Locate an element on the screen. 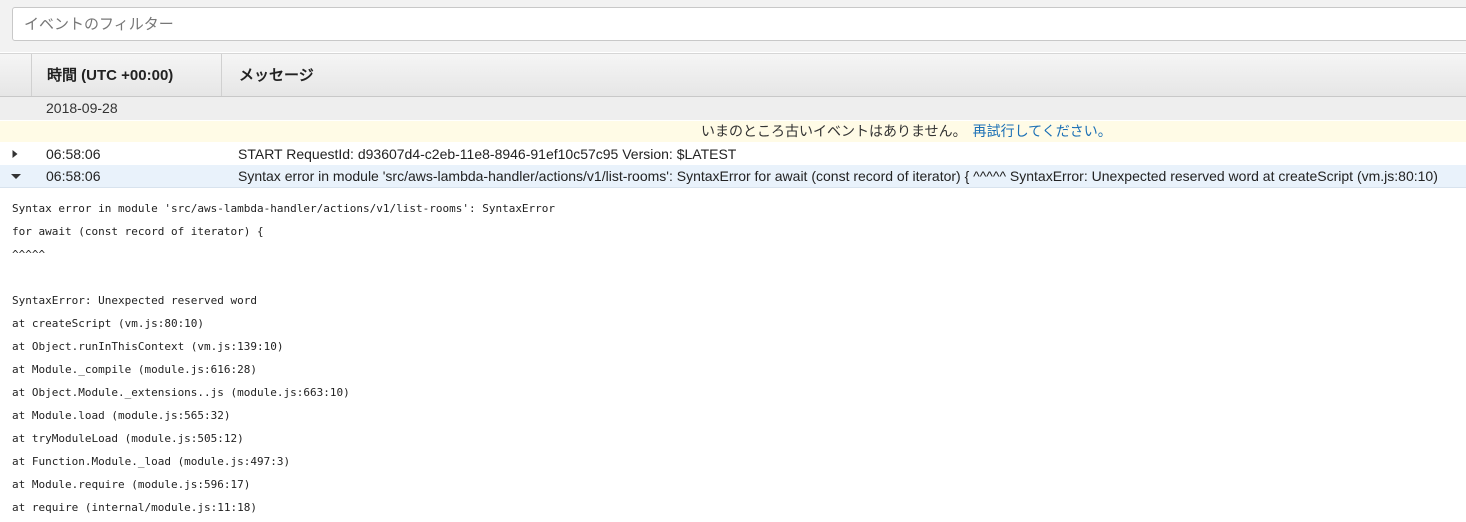  detail-line: for await (const record of iterator) { is located at coordinates (138, 231).